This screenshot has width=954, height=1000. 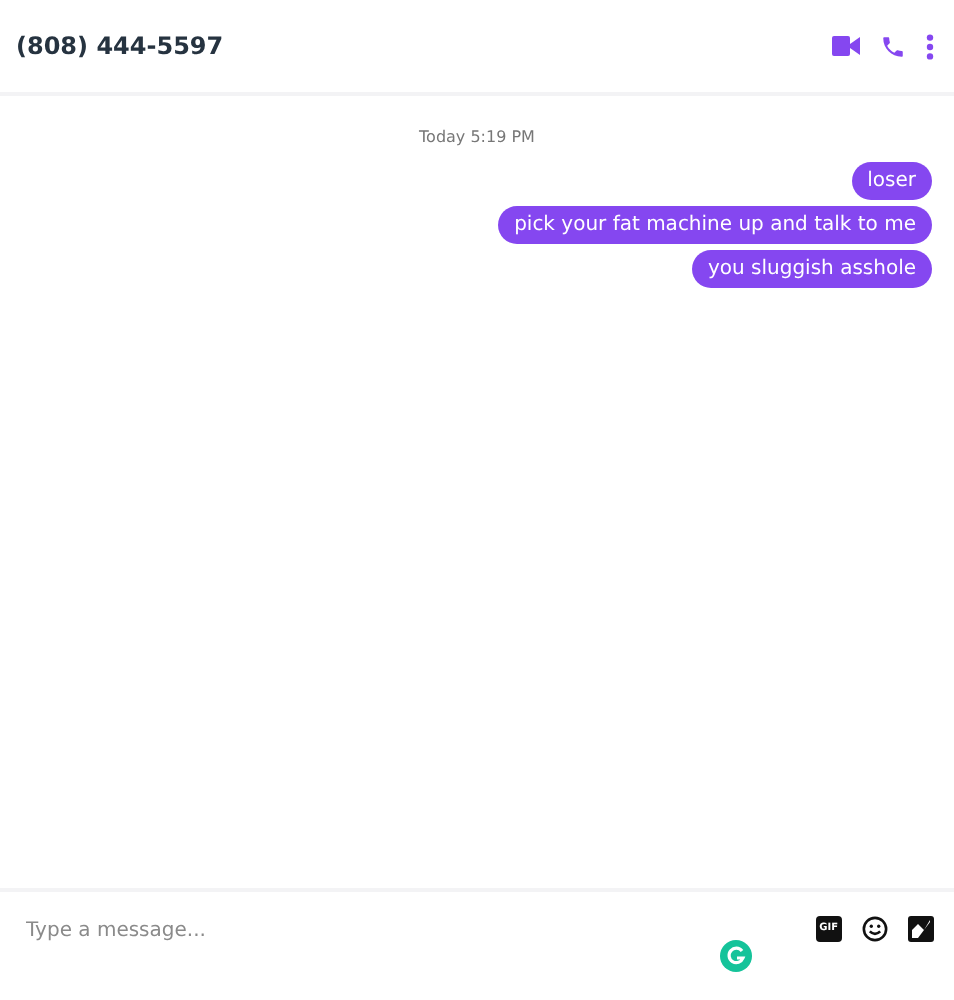 What do you see at coordinates (121, 46) in the screenshot?
I see `contact-title: (808) 444-5597` at bounding box center [121, 46].